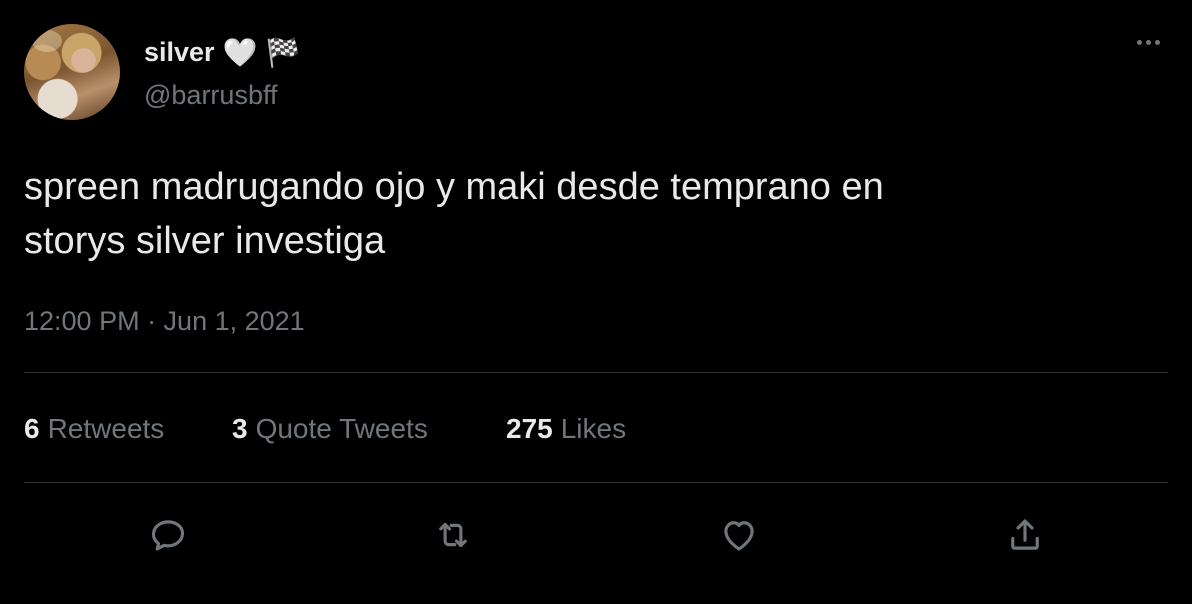 The height and width of the screenshot is (604, 1192). I want to click on timestamp: 12:00 PM · Jun 1, 2021, so click(164, 321).